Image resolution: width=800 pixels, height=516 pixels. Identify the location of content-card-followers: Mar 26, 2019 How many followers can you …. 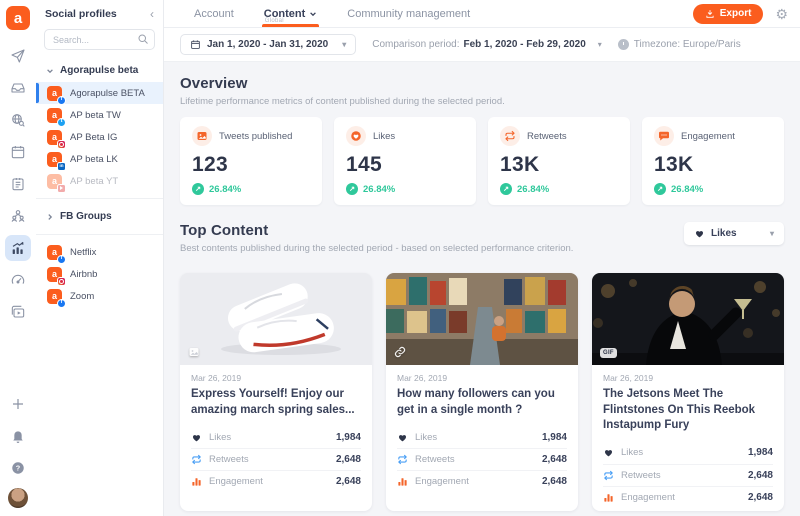
(482, 392).